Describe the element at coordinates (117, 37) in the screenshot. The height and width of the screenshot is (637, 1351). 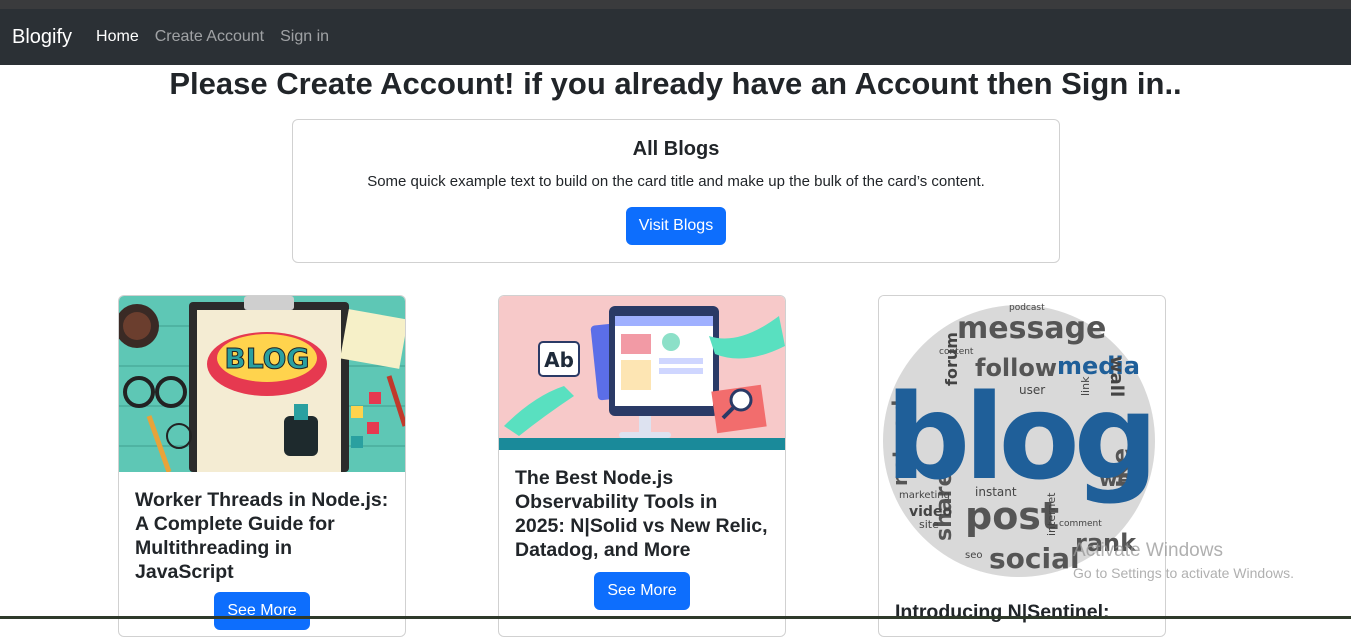
I see `nav-home-link: Home` at that location.